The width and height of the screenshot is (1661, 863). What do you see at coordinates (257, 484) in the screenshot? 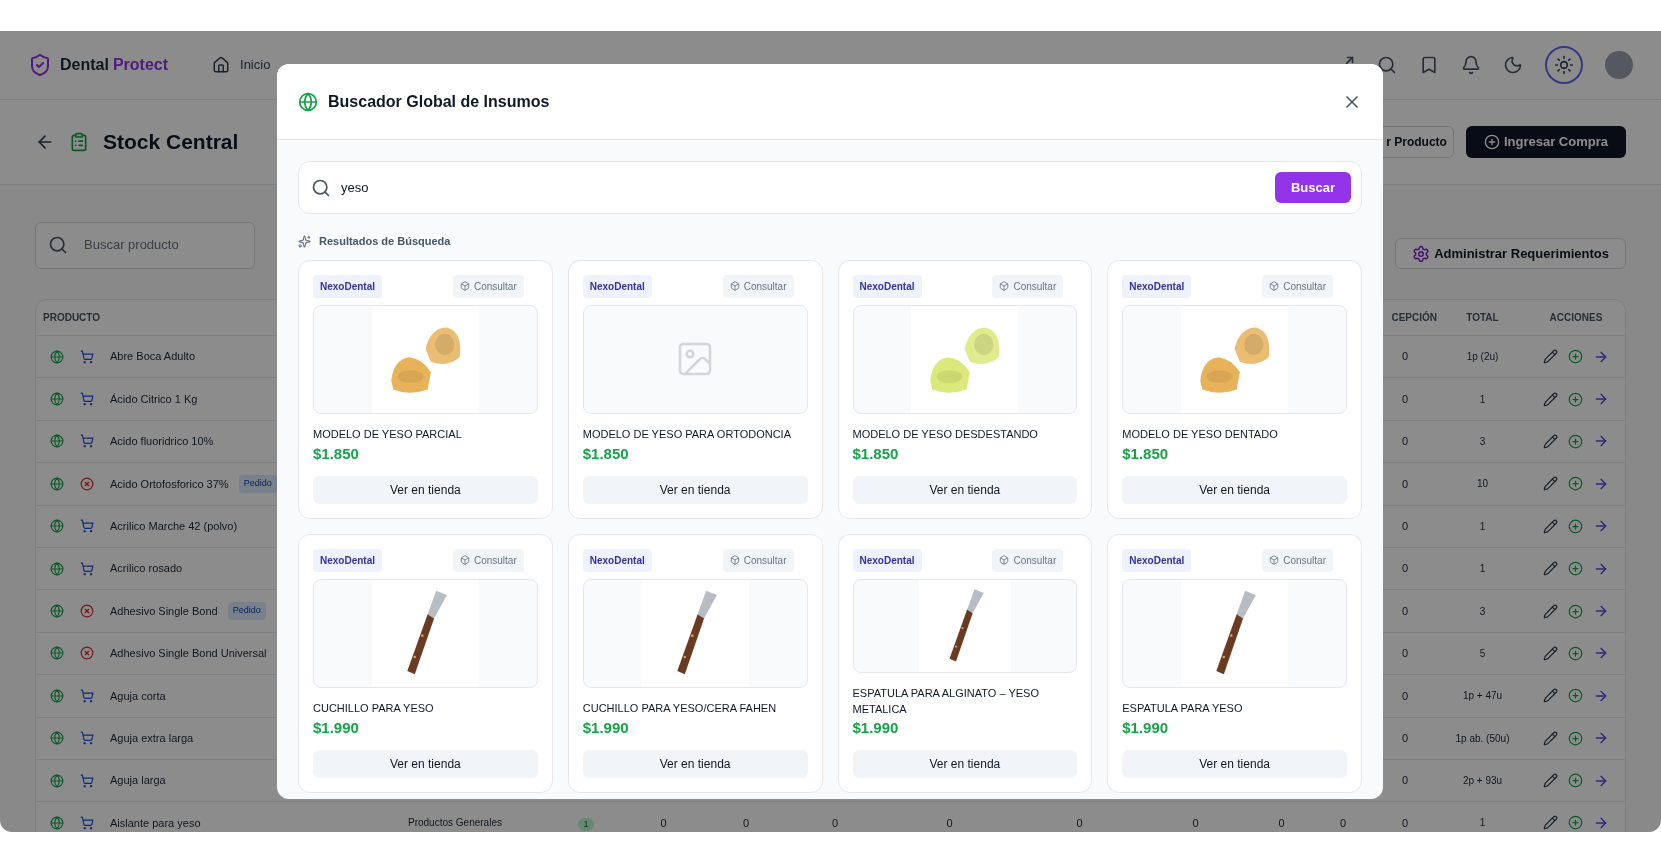
I see `status-tag: Pedido` at bounding box center [257, 484].